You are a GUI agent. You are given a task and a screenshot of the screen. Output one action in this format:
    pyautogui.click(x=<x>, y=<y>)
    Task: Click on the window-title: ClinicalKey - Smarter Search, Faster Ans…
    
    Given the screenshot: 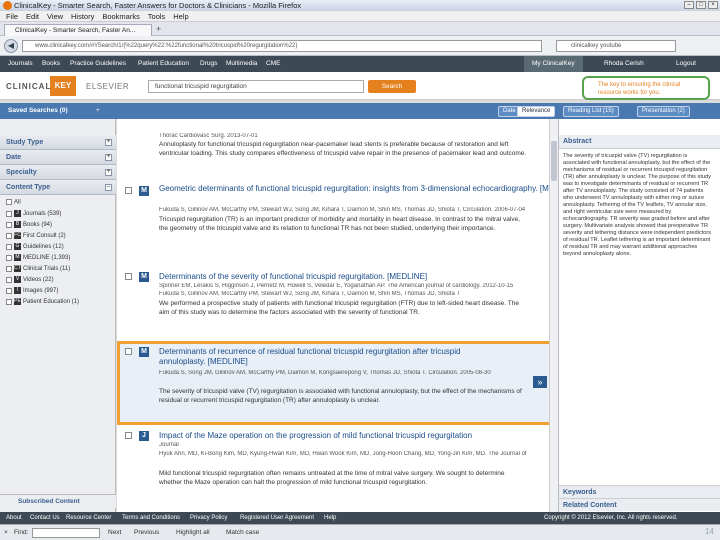 What is the action you would take?
    pyautogui.click(x=158, y=5)
    